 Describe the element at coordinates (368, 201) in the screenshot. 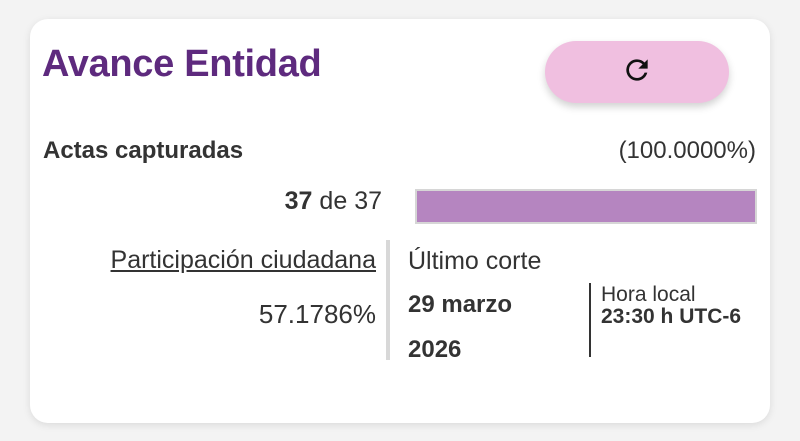

I see `actas-total-number: 37` at that location.